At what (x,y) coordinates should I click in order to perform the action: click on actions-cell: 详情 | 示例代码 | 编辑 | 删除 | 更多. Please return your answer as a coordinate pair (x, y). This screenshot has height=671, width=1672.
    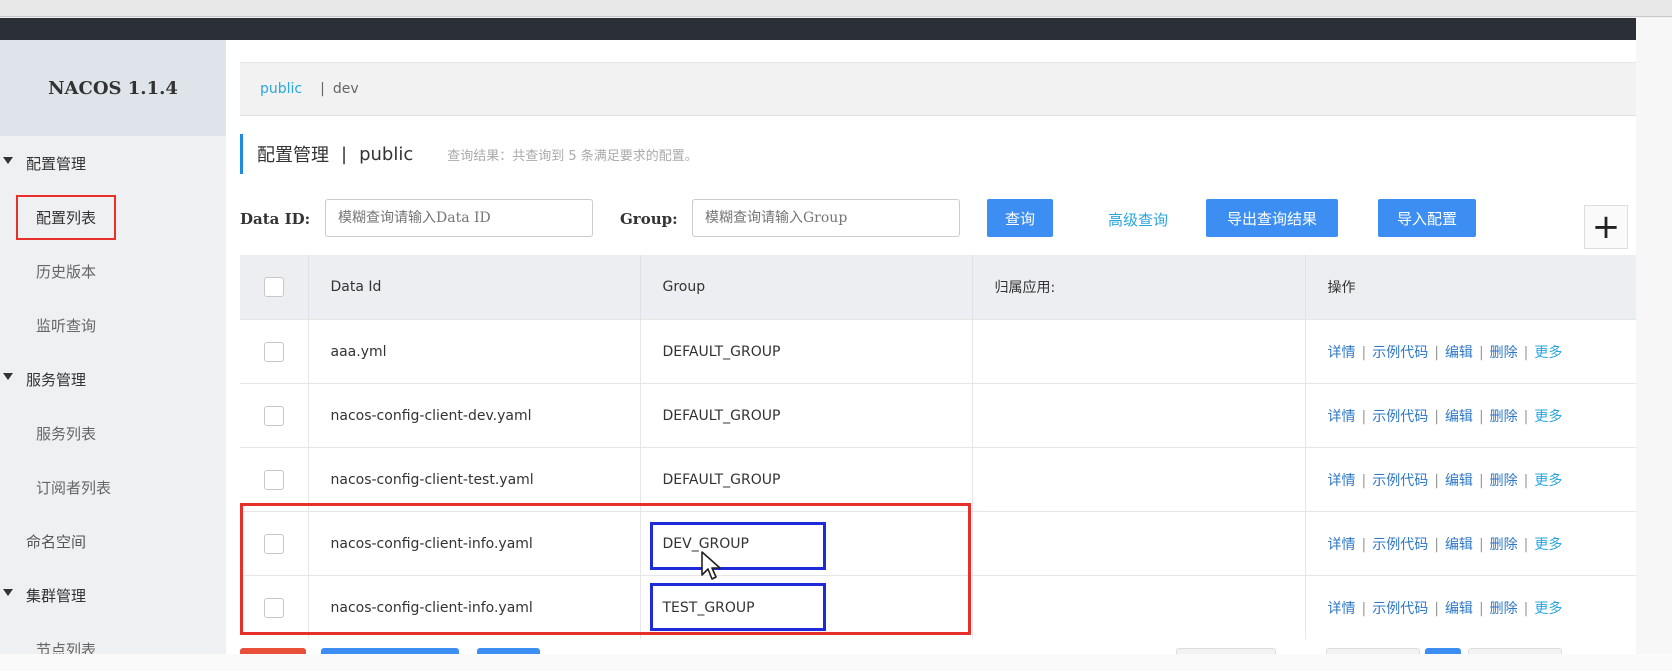
    Looking at the image, I should click on (1470, 479).